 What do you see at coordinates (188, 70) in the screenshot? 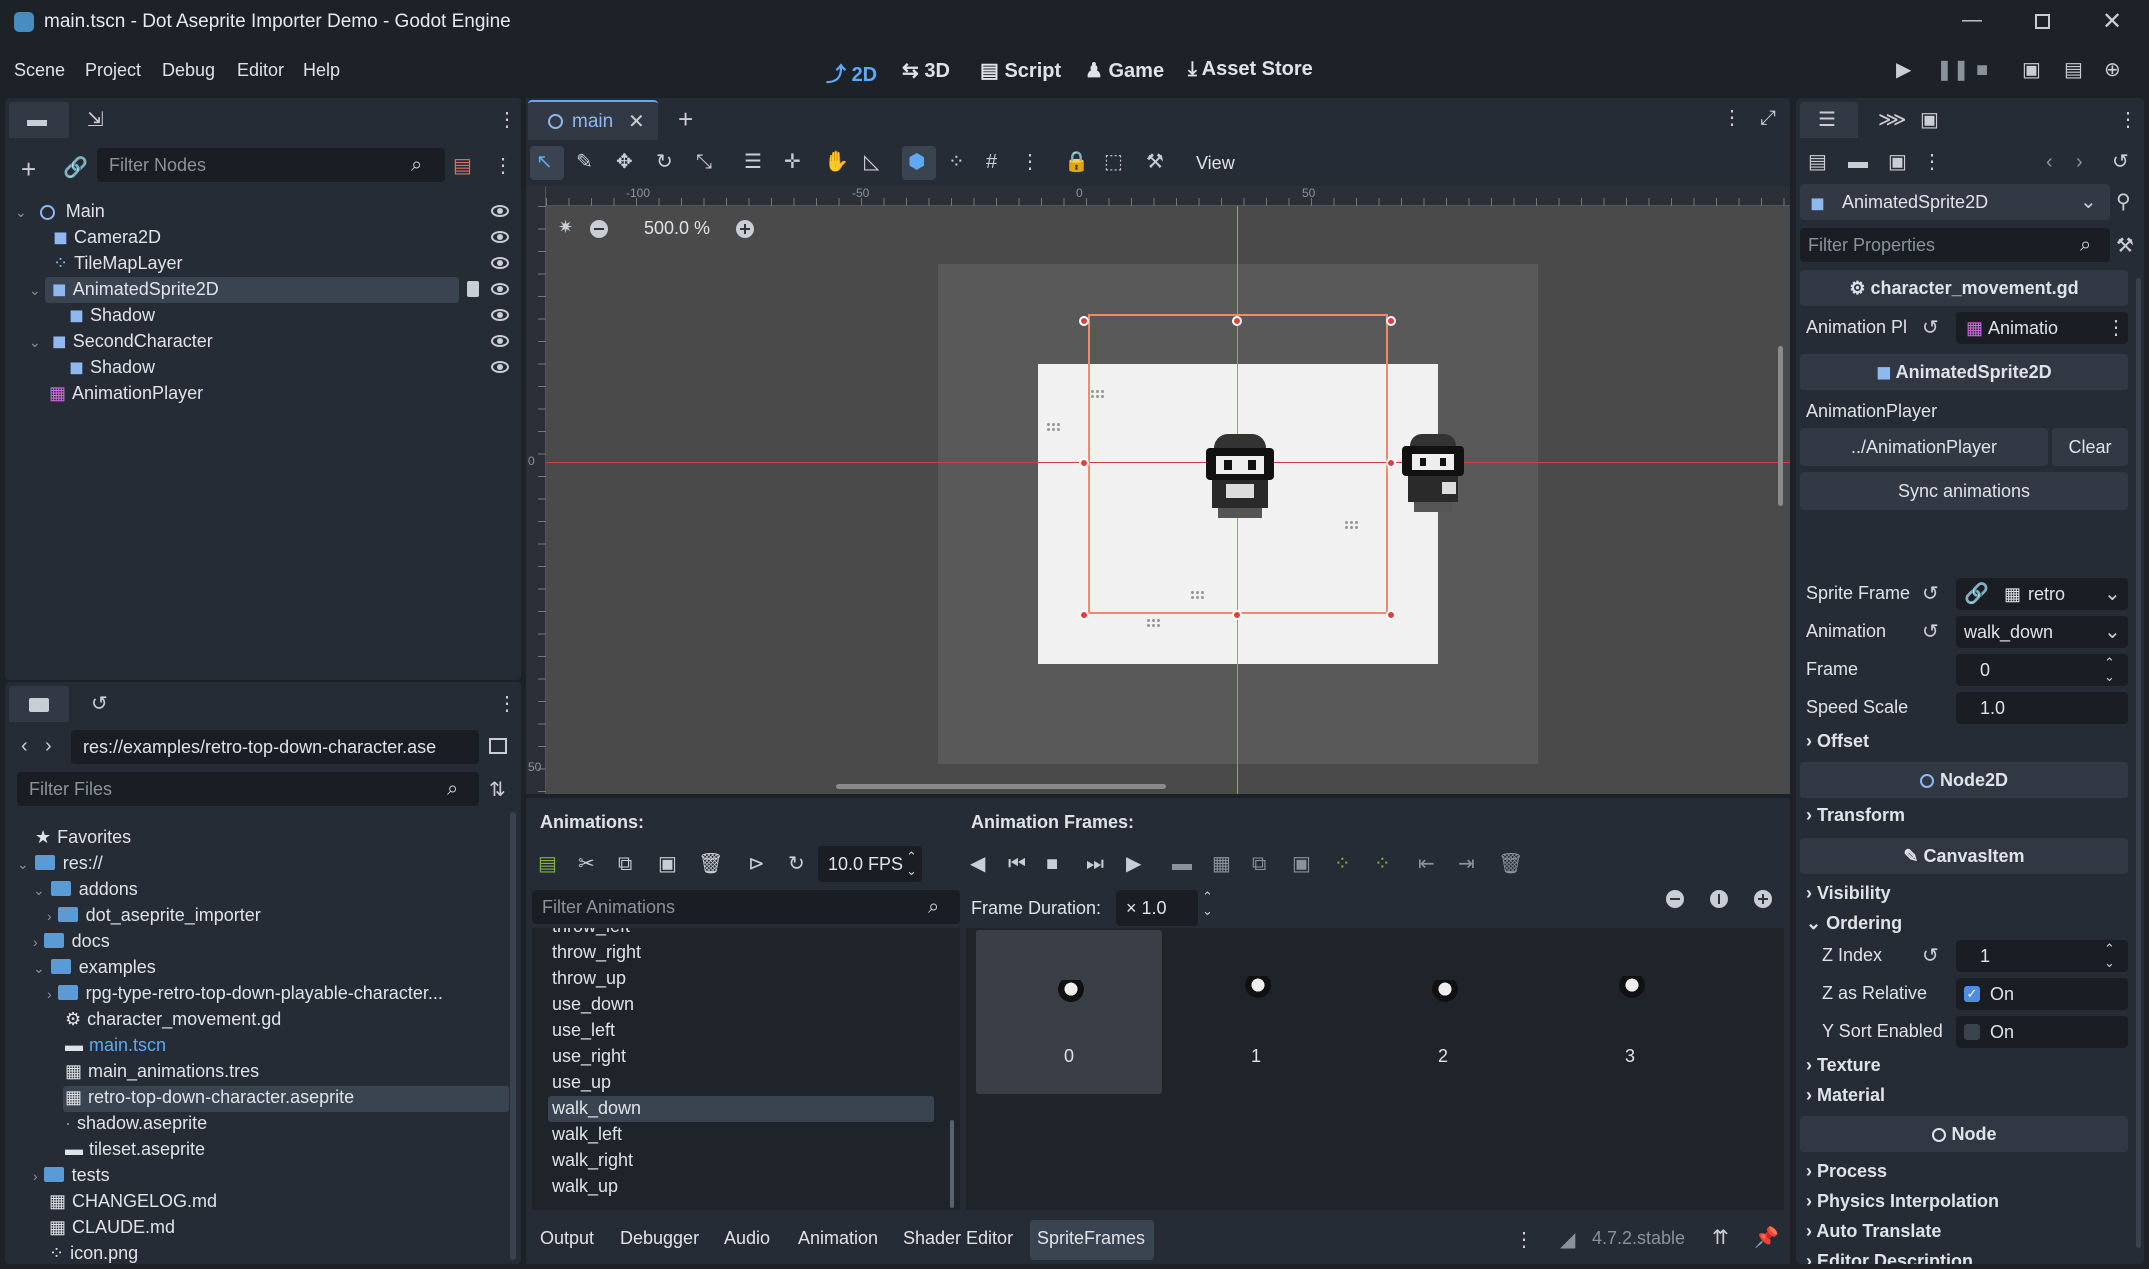
I see `menu-debug: Debug` at bounding box center [188, 70].